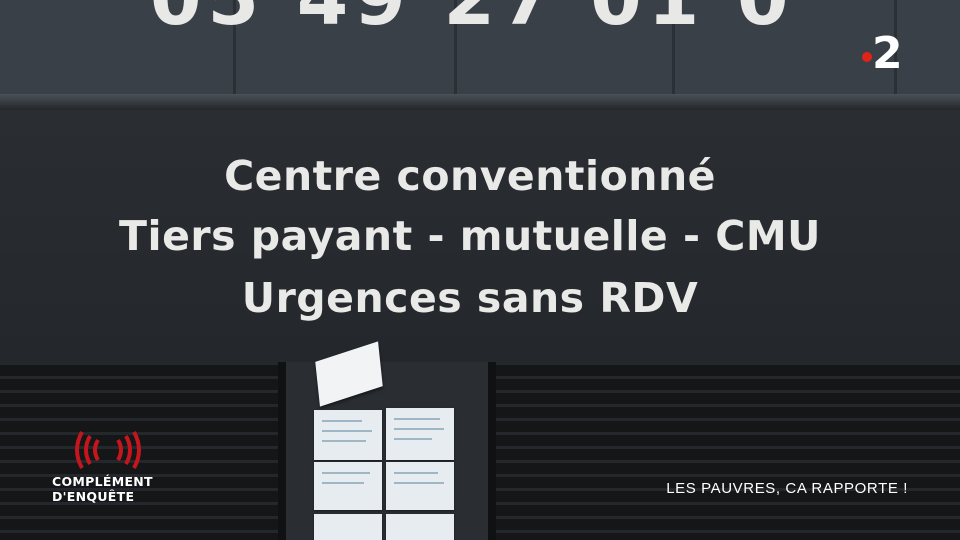  What do you see at coordinates (787, 488) in the screenshot?
I see `episode-title-caption: LES PAUVRES, CA RAPPORTE !` at bounding box center [787, 488].